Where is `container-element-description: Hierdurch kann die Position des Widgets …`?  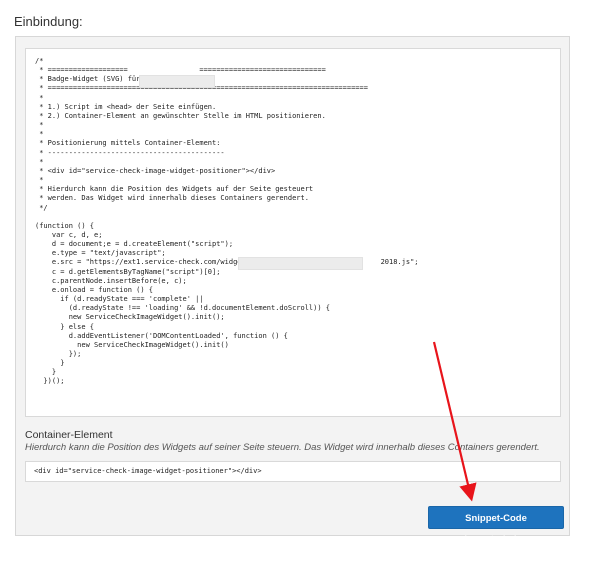
container-element-description: Hierdurch kann die Position des Widgets … is located at coordinates (282, 447).